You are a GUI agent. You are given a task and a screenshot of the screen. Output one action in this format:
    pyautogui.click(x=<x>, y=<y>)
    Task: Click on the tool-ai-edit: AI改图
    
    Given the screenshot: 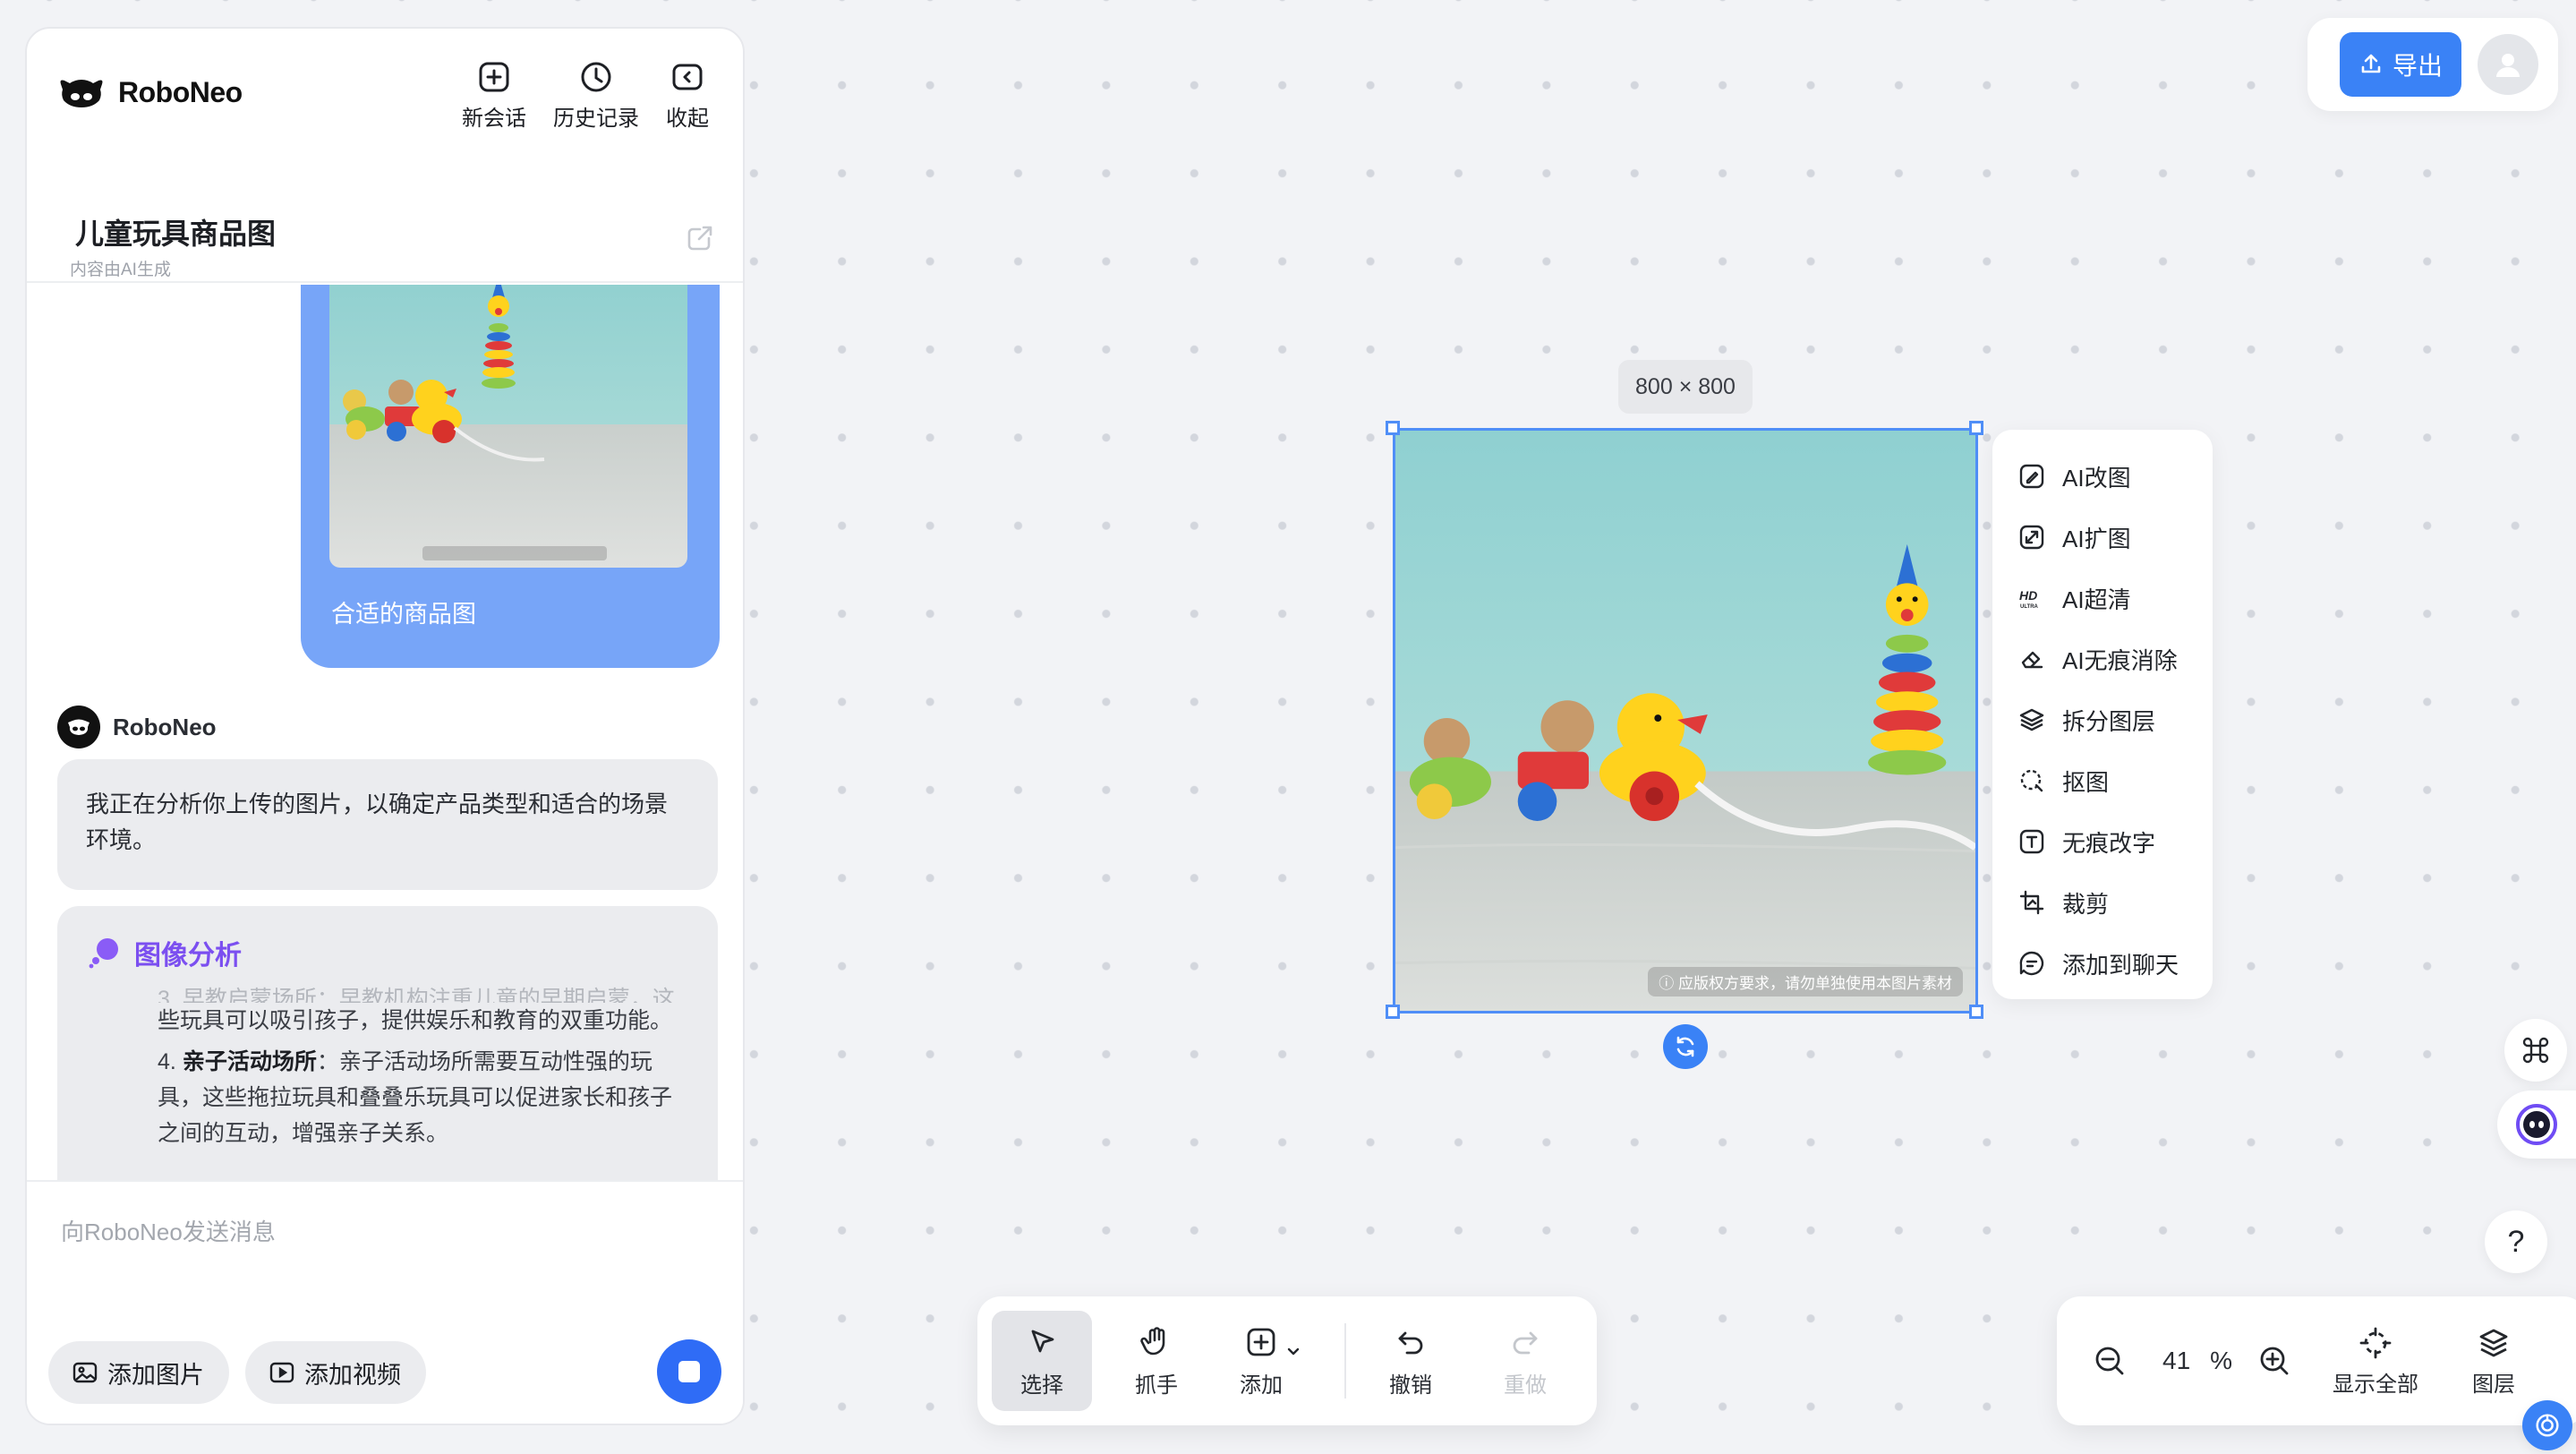 What is the action you would take?
    pyautogui.click(x=2102, y=476)
    